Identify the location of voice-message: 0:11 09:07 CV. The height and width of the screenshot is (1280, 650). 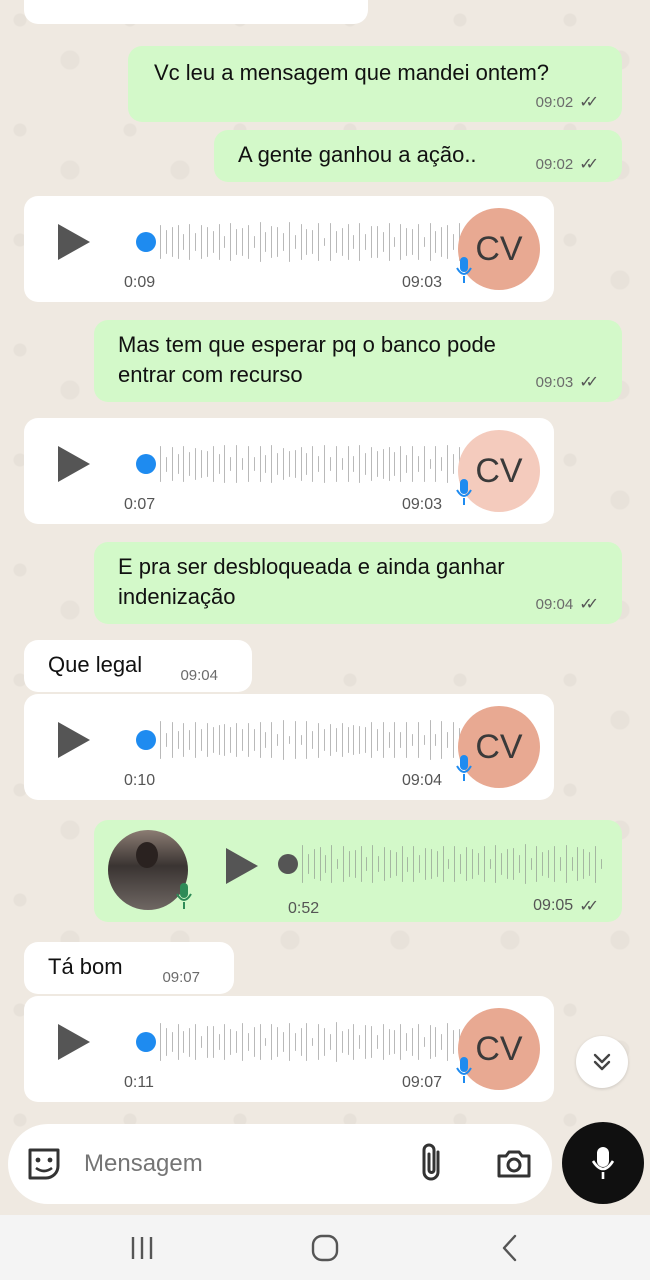
(289, 1049).